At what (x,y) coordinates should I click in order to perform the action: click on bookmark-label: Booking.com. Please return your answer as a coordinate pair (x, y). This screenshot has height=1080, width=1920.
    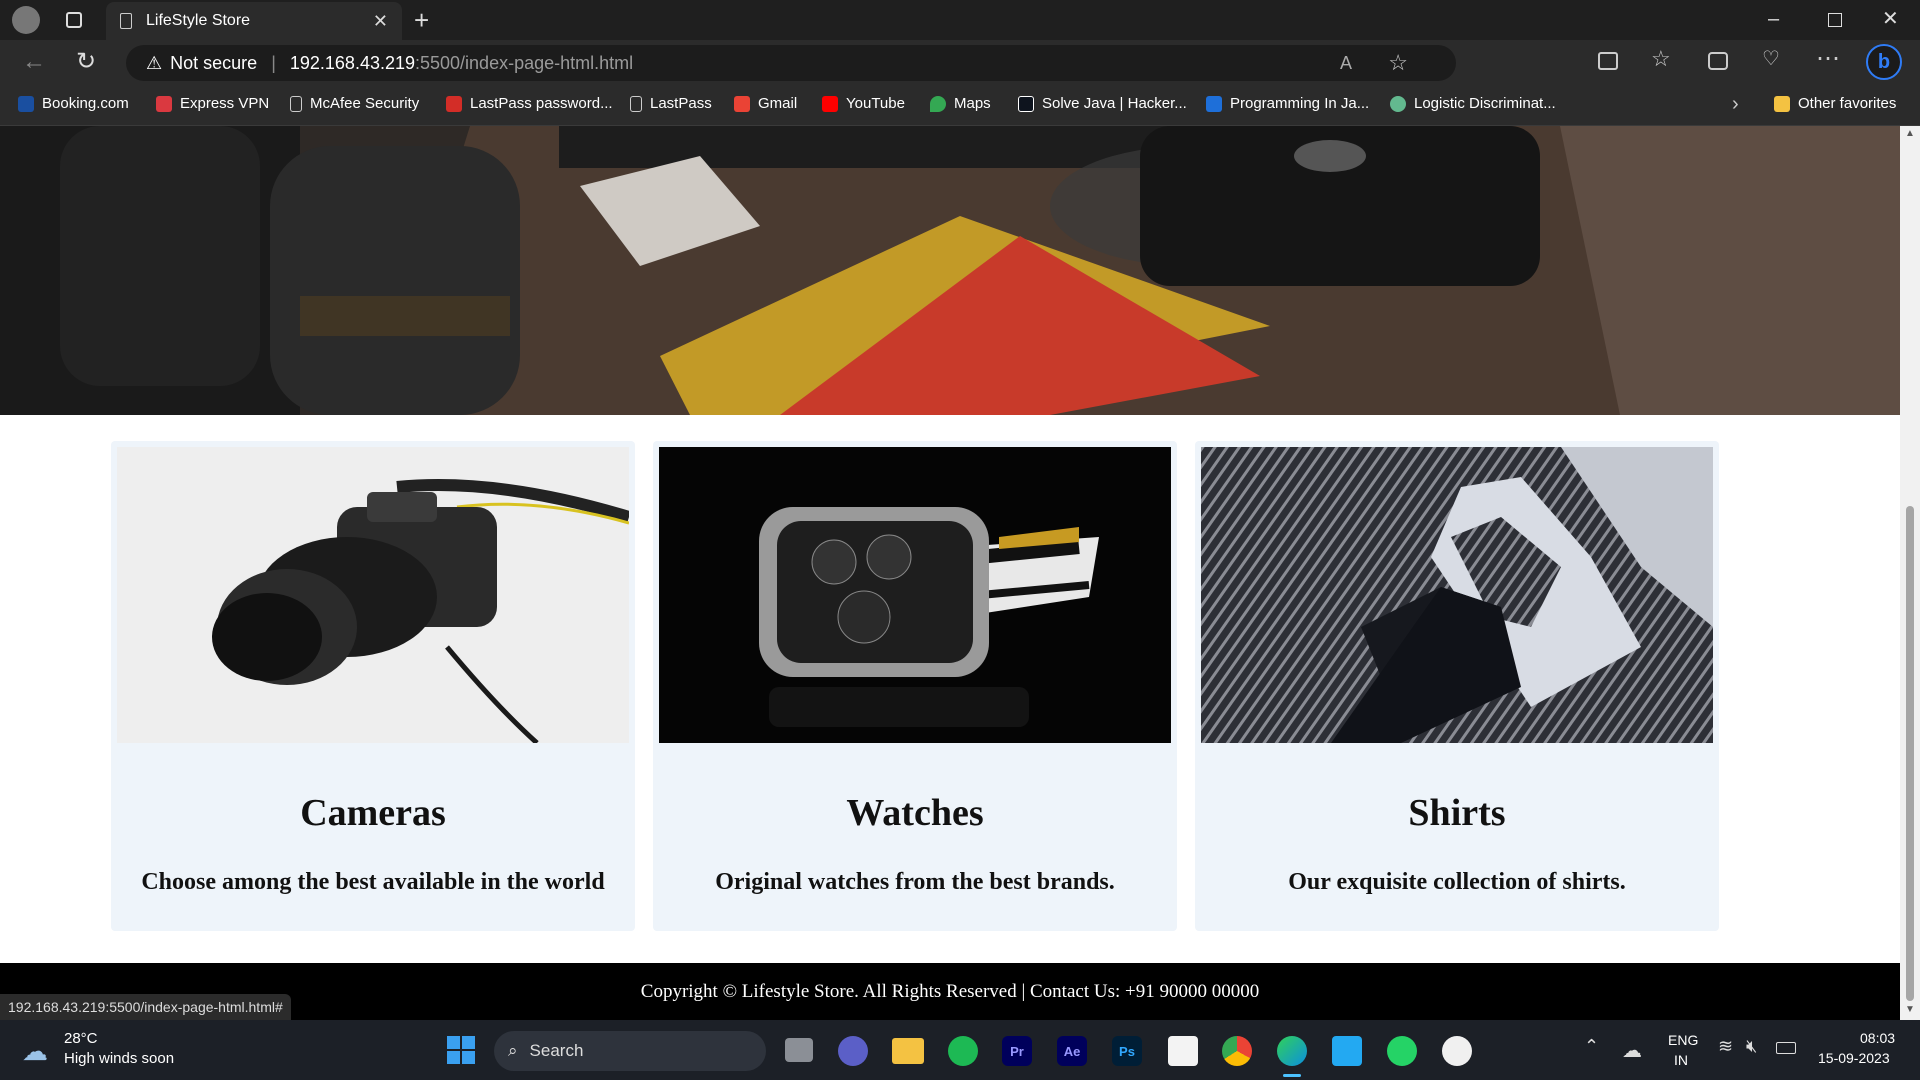
    Looking at the image, I should click on (85, 103).